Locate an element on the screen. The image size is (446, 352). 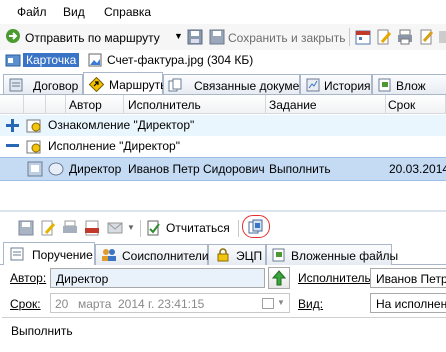
author-field: Директор is located at coordinates (157, 278).